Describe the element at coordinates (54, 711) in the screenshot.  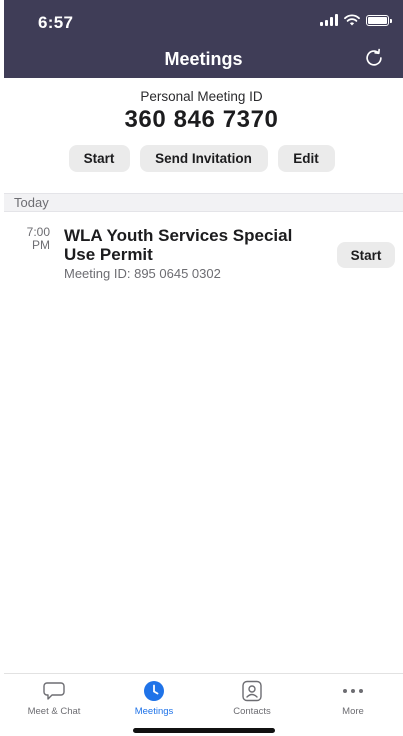
I see `tab-label: Meet & Chat` at that location.